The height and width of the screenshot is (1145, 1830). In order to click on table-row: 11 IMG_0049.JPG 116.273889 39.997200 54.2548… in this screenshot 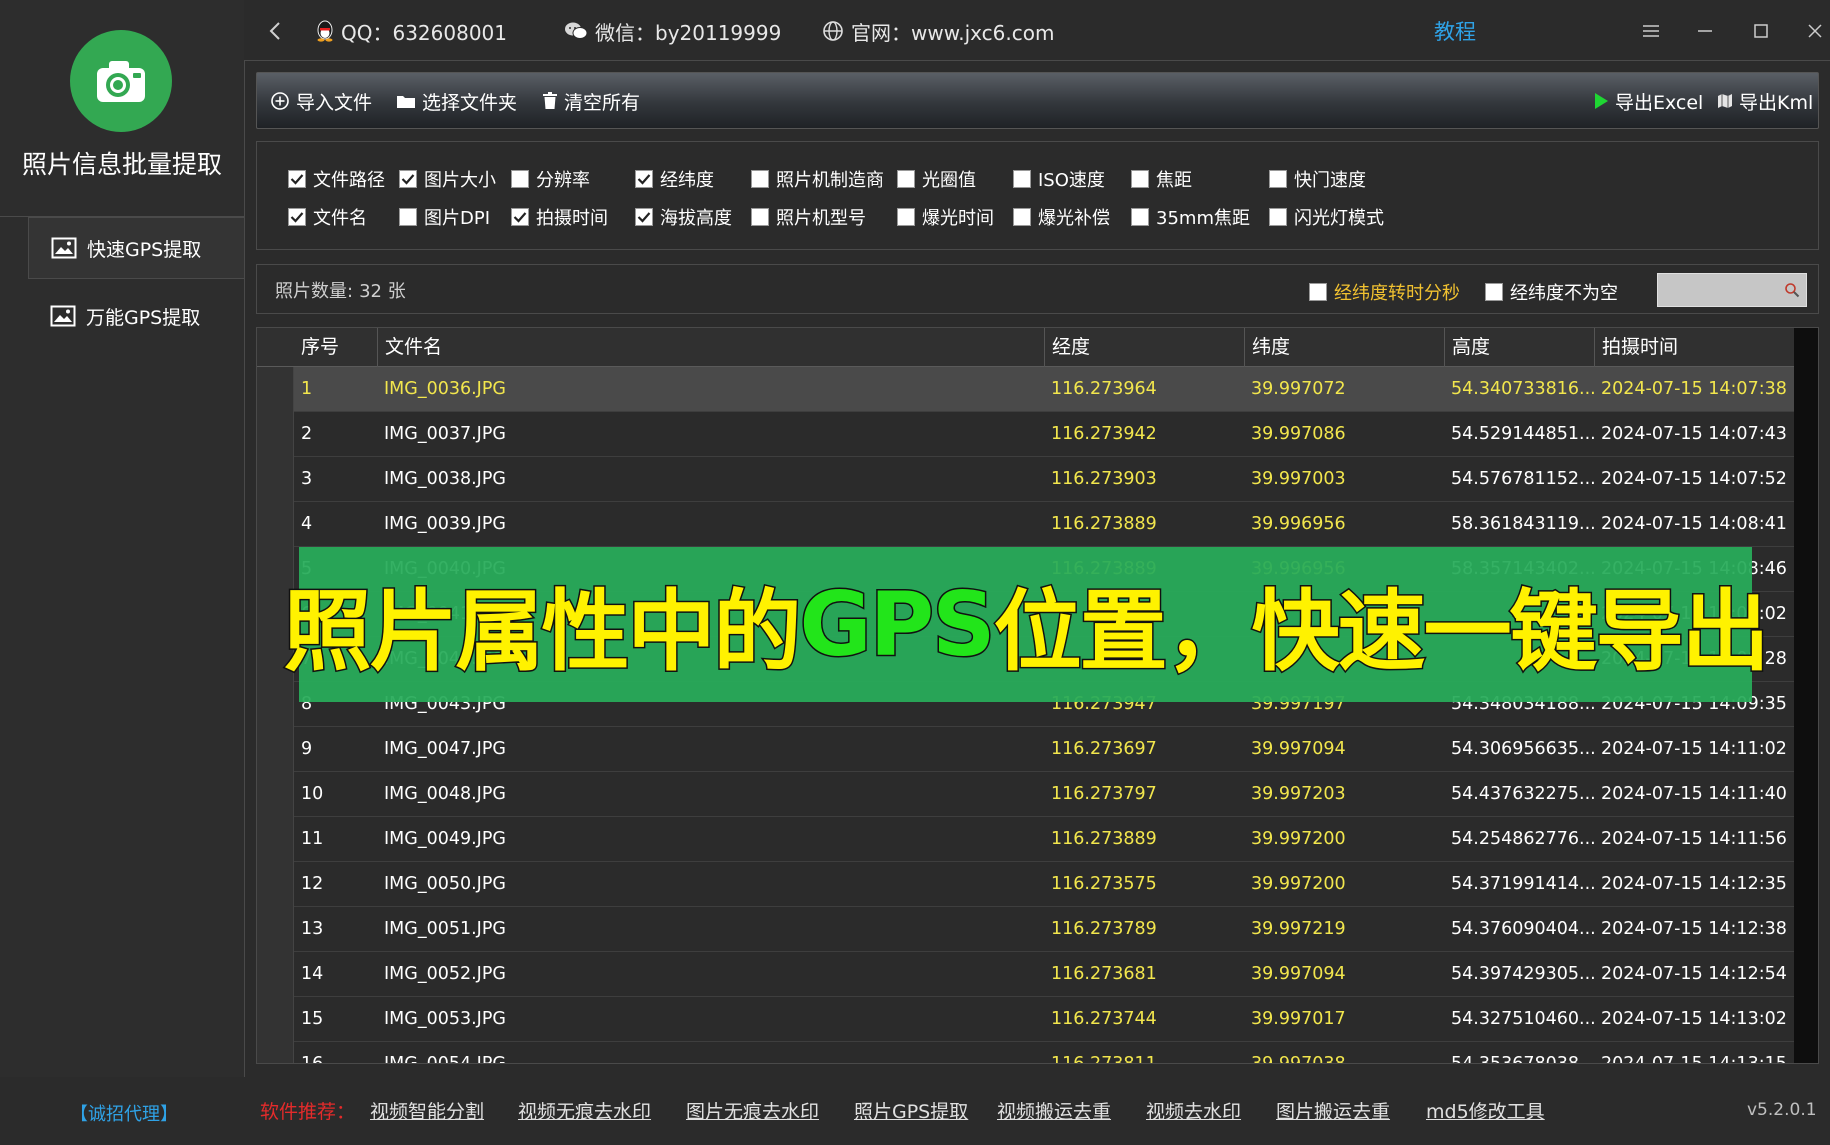, I will do `click(1025, 839)`.